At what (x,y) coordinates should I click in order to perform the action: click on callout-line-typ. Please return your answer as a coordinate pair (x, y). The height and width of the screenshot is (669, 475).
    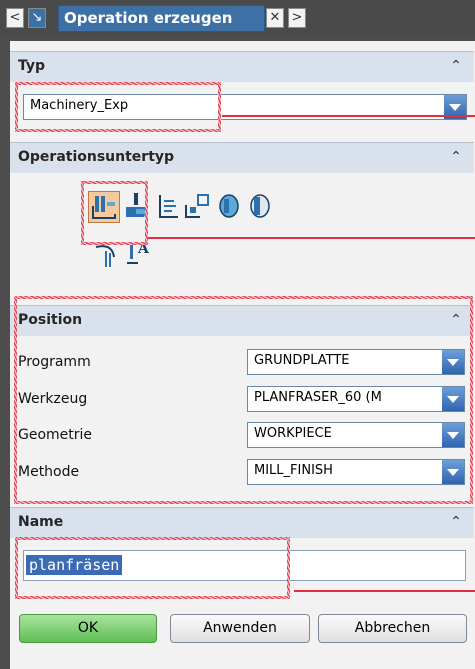
    Looking at the image, I should click on (348, 116).